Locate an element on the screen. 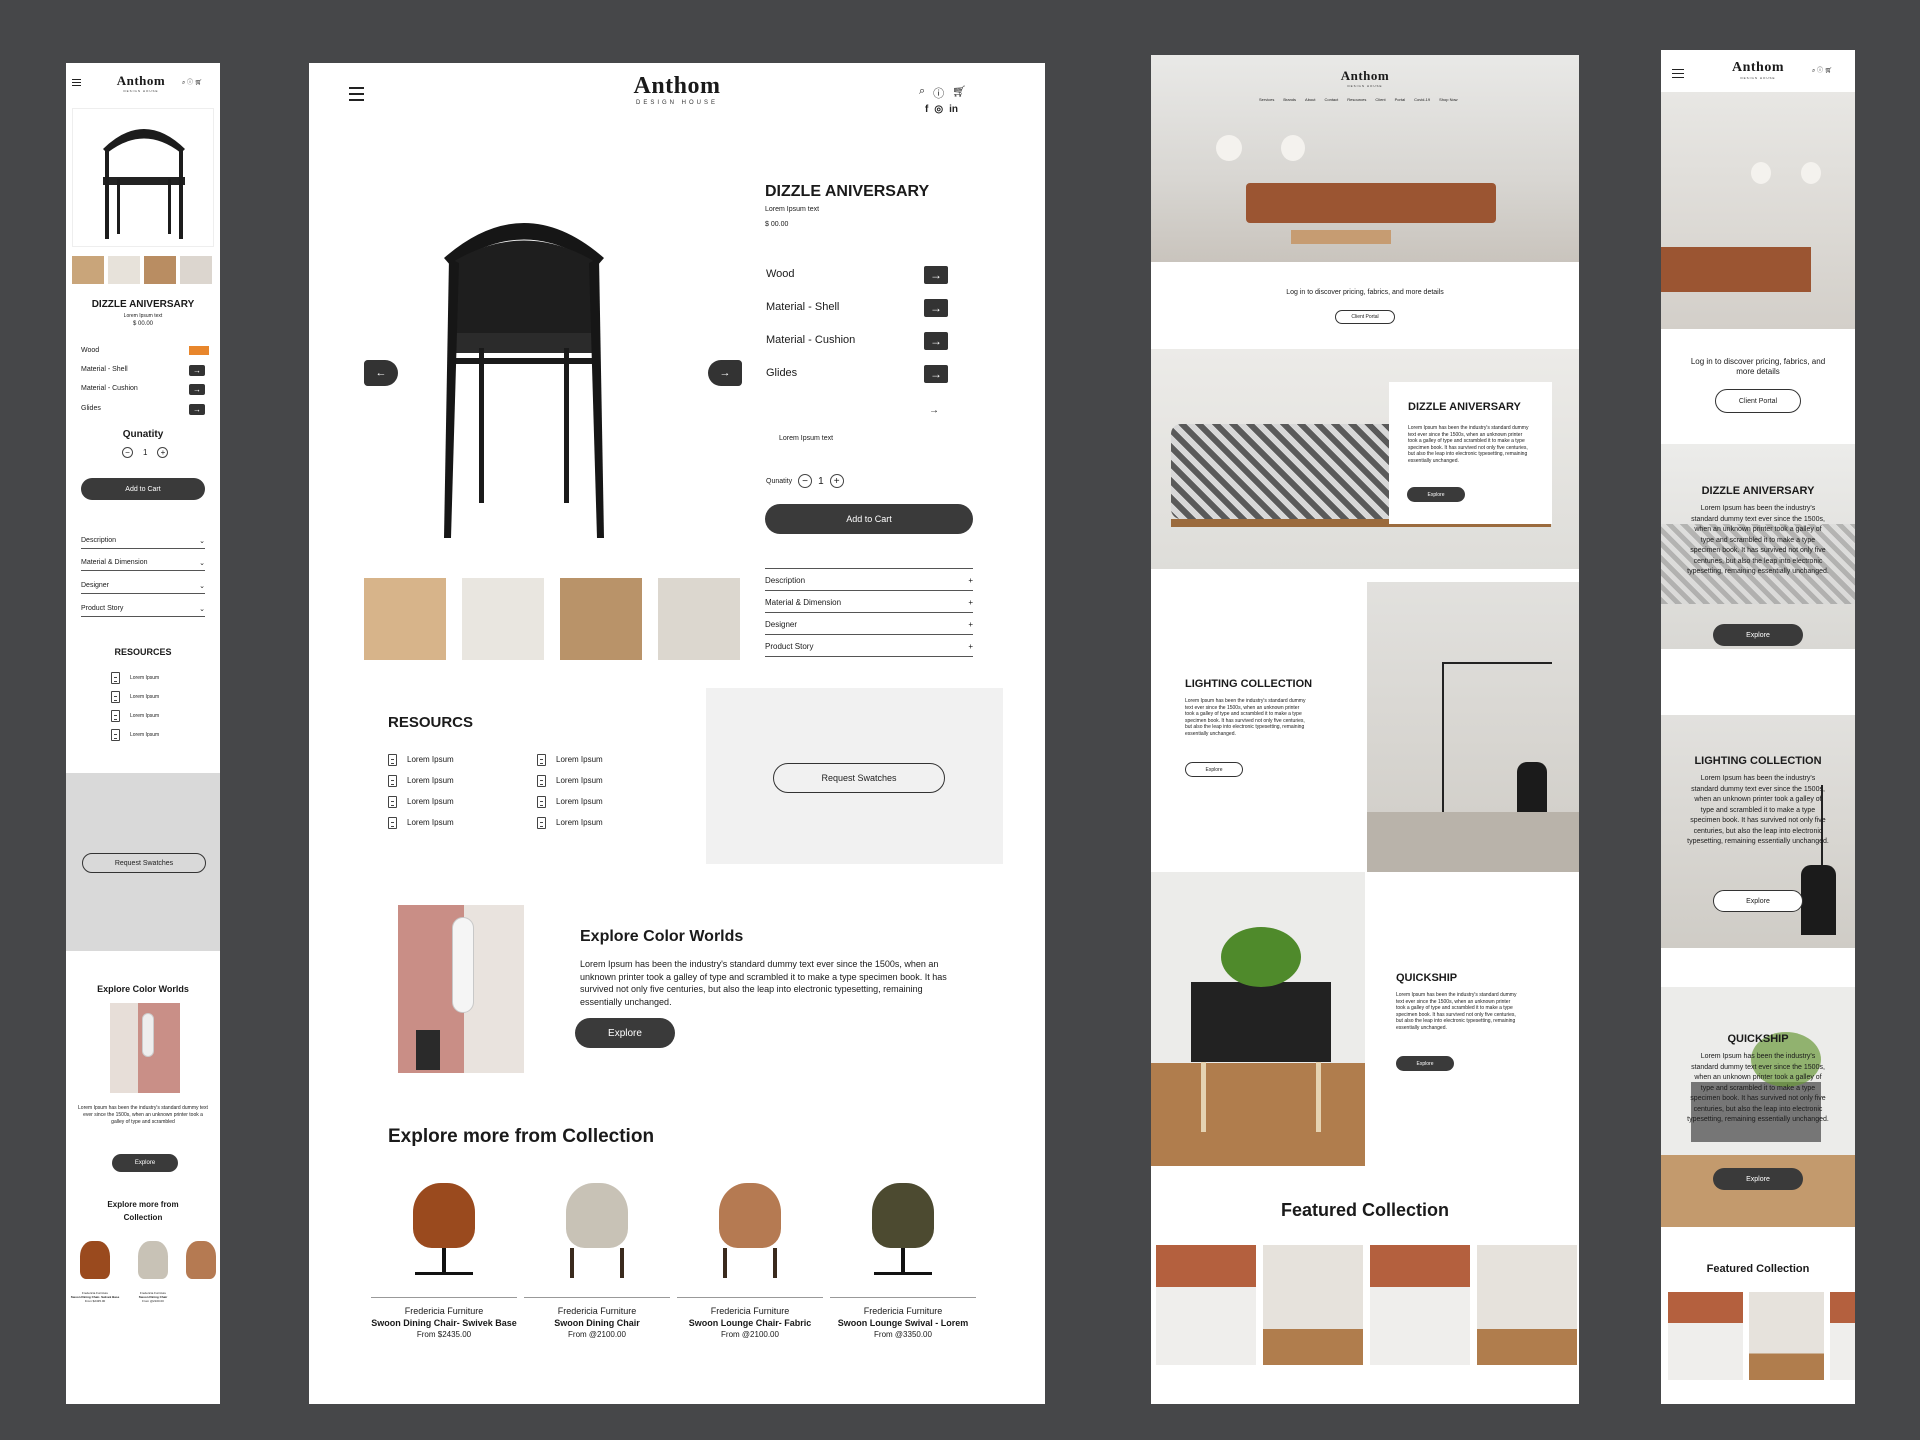  accordion-story: Product Story + is located at coordinates (869, 646).